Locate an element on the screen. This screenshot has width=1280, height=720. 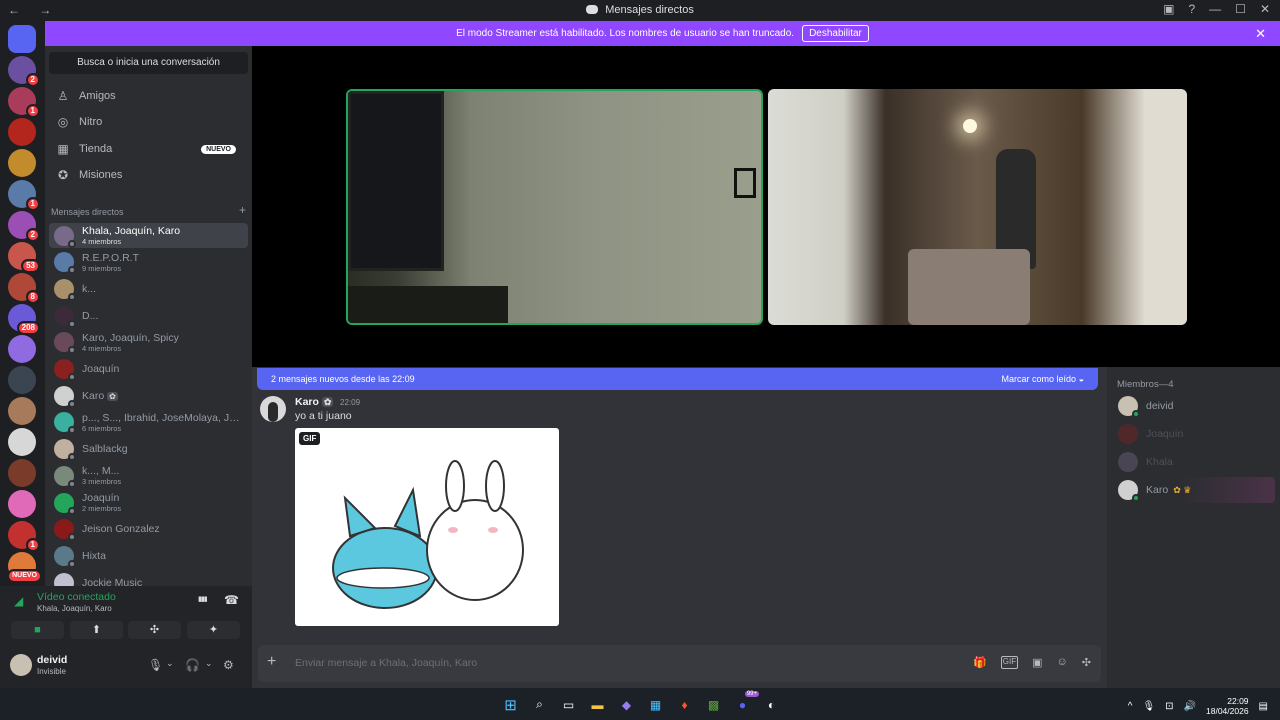
video-tile-left is located at coordinates (554, 207).